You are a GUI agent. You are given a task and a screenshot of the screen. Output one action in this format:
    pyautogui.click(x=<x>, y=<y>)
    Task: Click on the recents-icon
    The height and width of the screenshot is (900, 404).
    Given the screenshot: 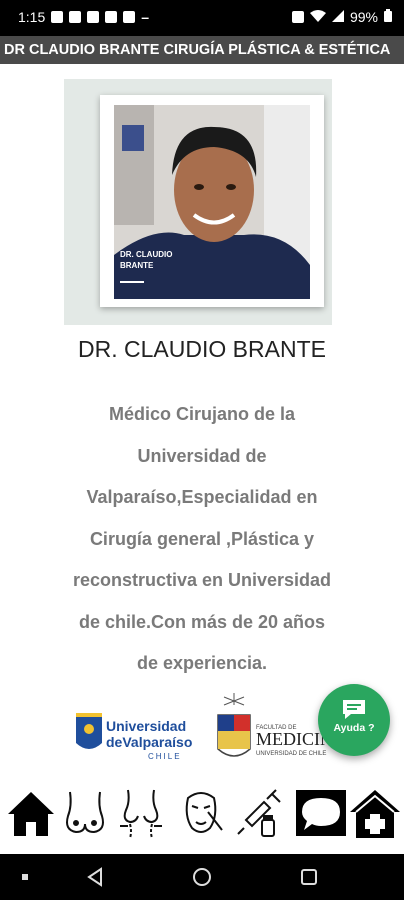 What is the action you would take?
    pyautogui.click(x=309, y=877)
    